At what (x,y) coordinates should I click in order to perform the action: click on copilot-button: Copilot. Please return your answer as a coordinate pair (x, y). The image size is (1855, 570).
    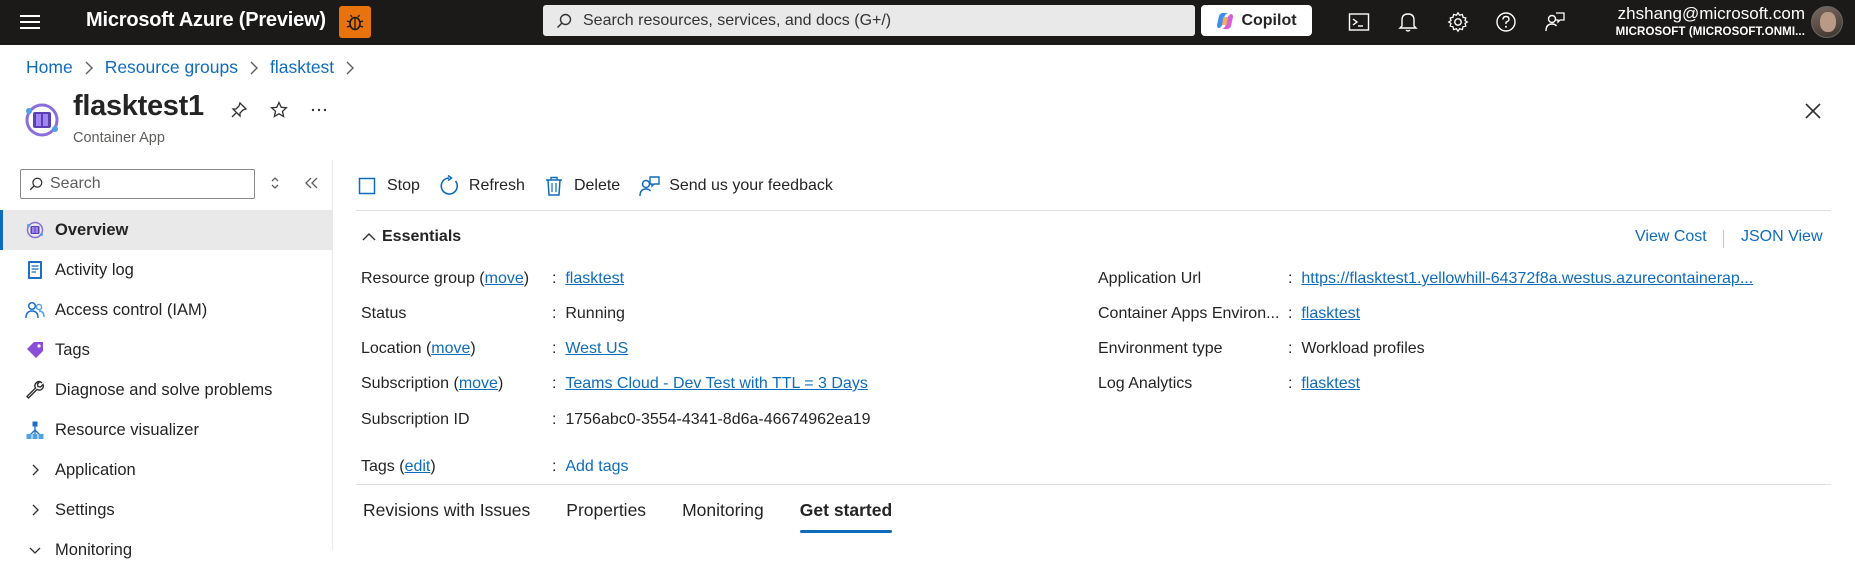
    Looking at the image, I should click on (1256, 20).